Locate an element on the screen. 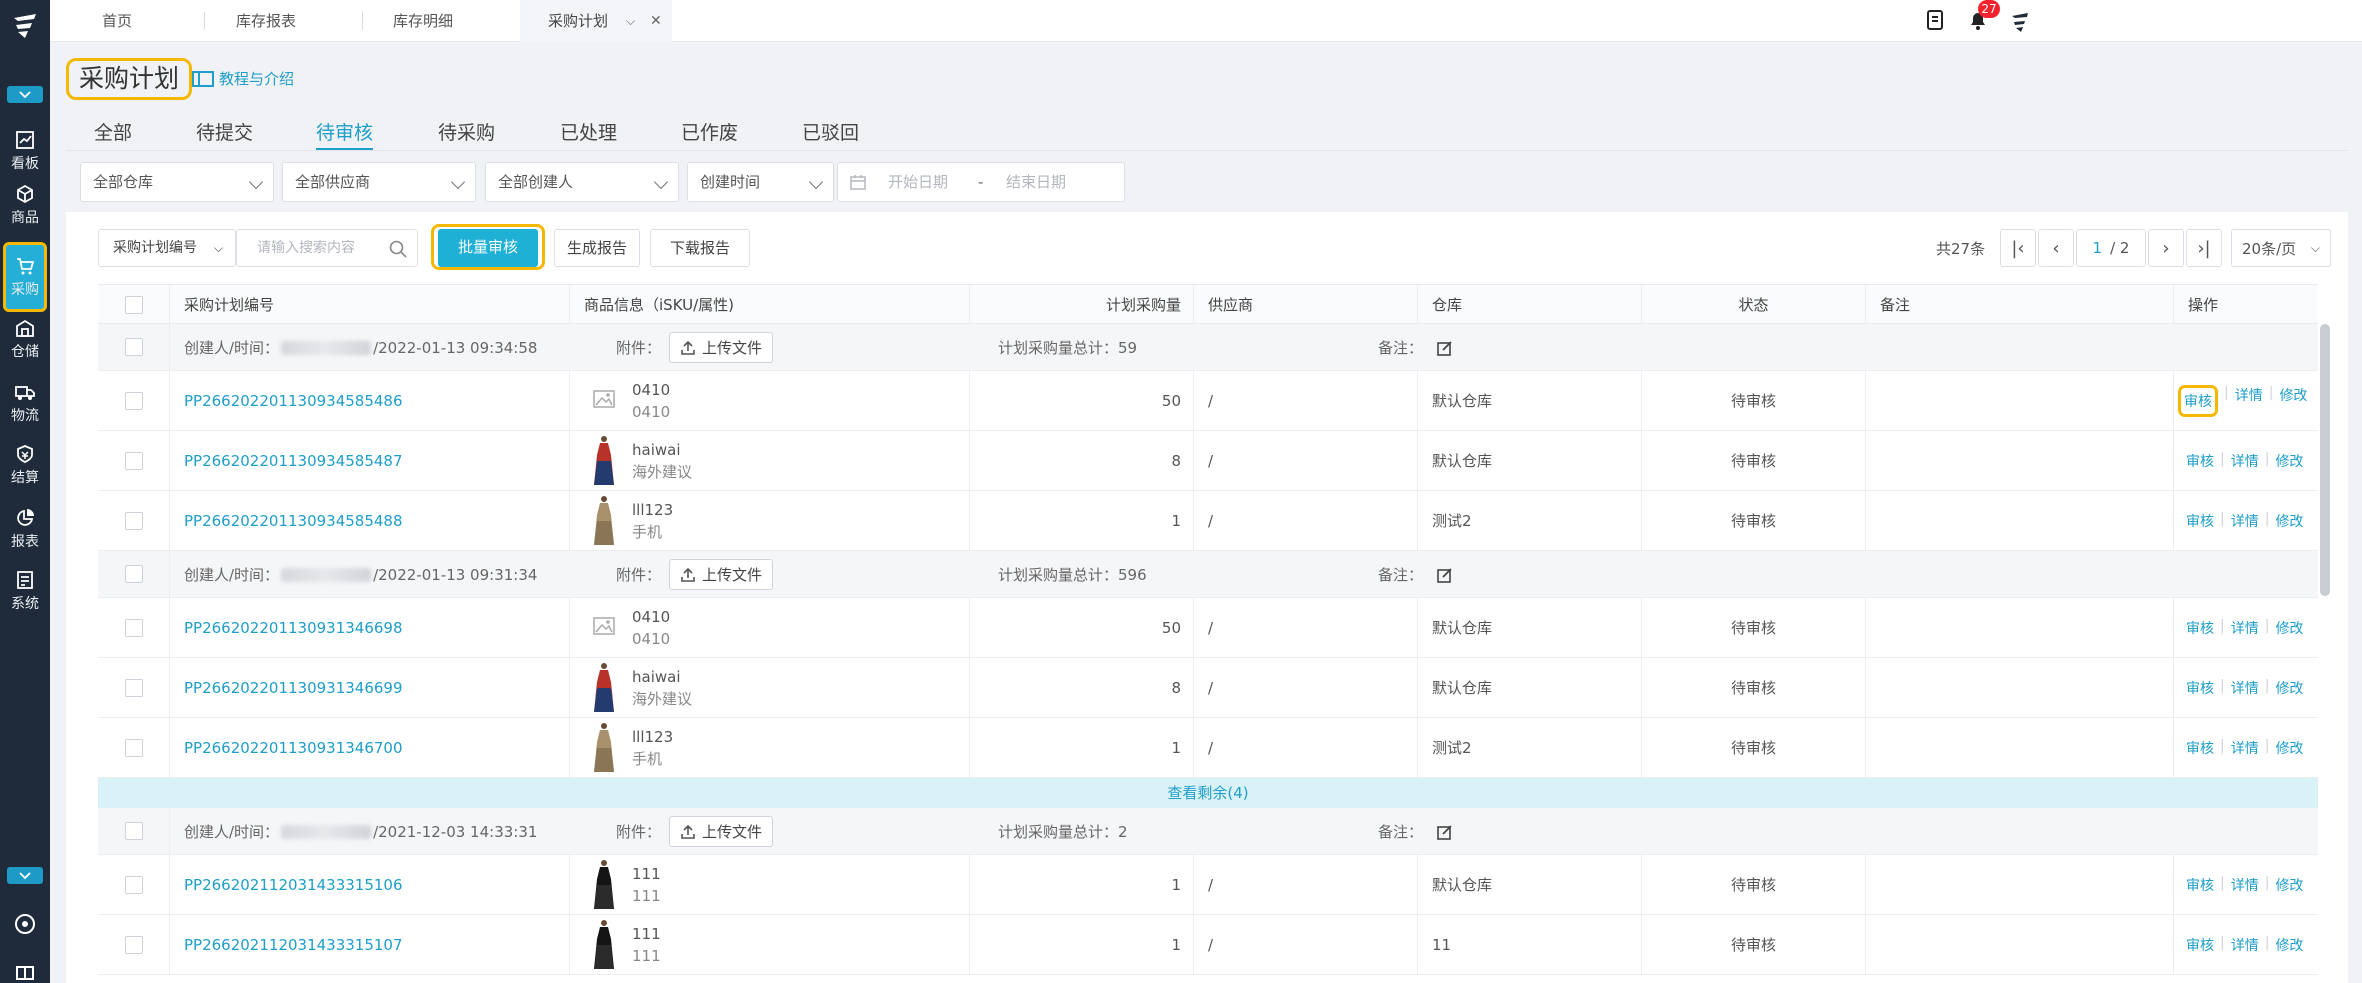 The width and height of the screenshot is (2362, 983). sidebar-item-pie: 报表 is located at coordinates (25, 529).